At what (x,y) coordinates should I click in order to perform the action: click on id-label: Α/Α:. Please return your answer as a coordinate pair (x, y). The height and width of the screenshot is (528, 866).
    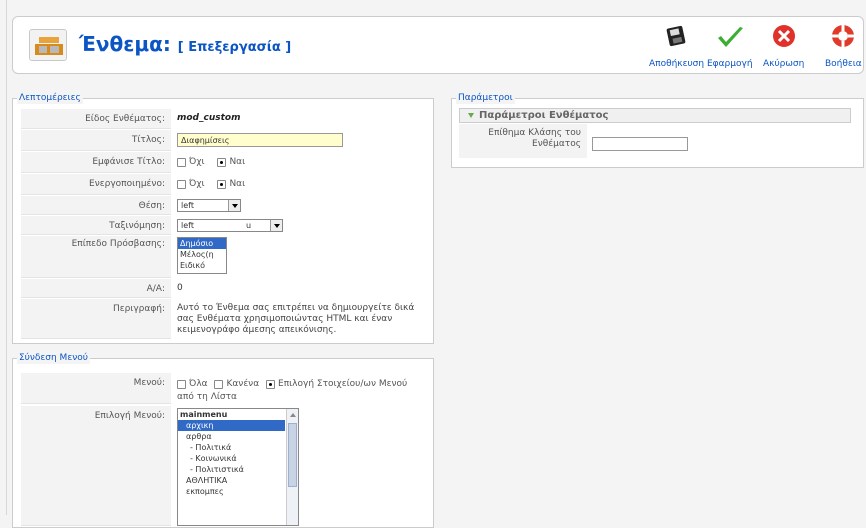
    Looking at the image, I should click on (96, 288).